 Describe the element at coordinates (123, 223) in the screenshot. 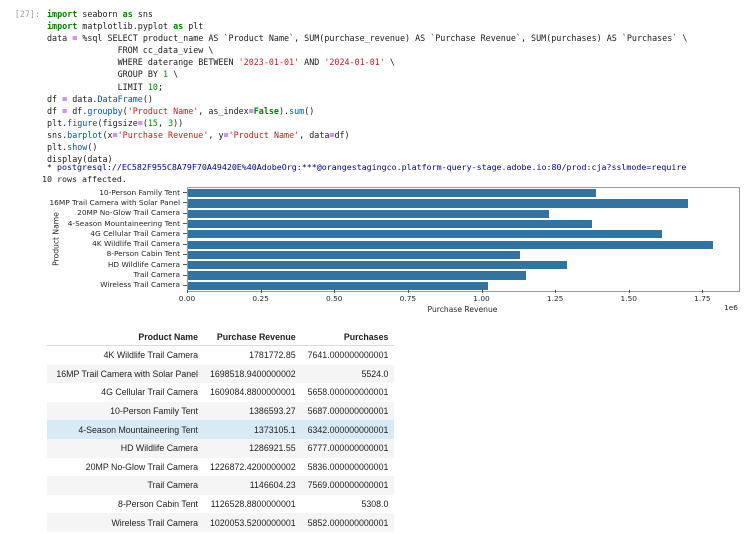

I see `y-tick-label: 4-Season Mountaineering Tent` at that location.